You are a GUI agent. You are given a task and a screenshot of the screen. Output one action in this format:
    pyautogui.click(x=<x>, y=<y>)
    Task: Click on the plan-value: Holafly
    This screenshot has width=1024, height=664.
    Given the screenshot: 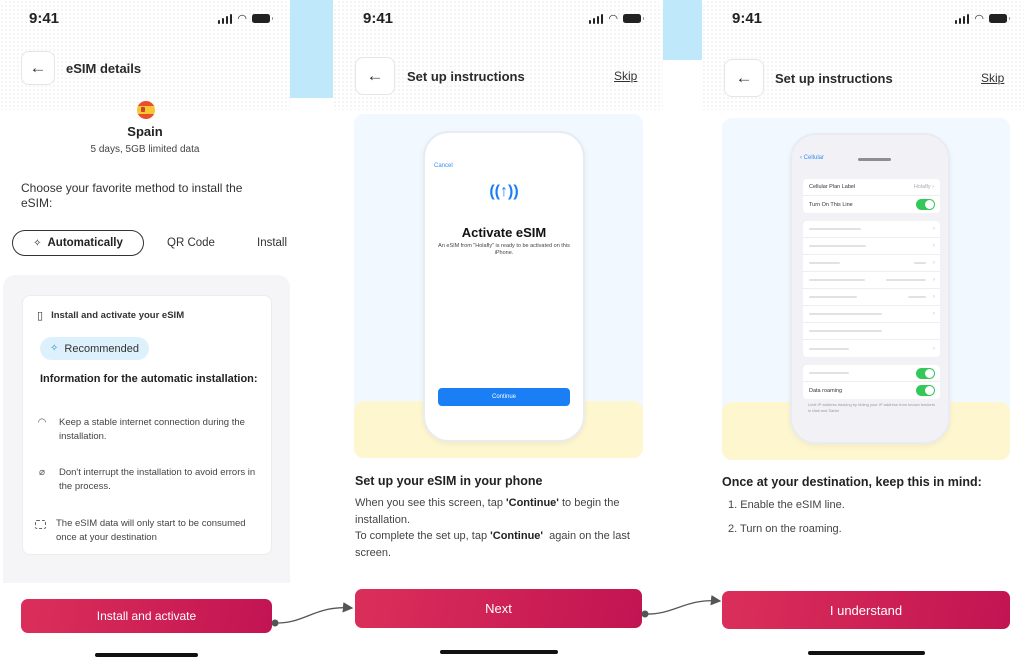 What is the action you would take?
    pyautogui.click(x=922, y=187)
    